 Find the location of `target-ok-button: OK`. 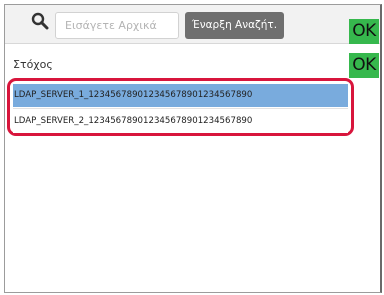

target-ok-button: OK is located at coordinates (364, 65).